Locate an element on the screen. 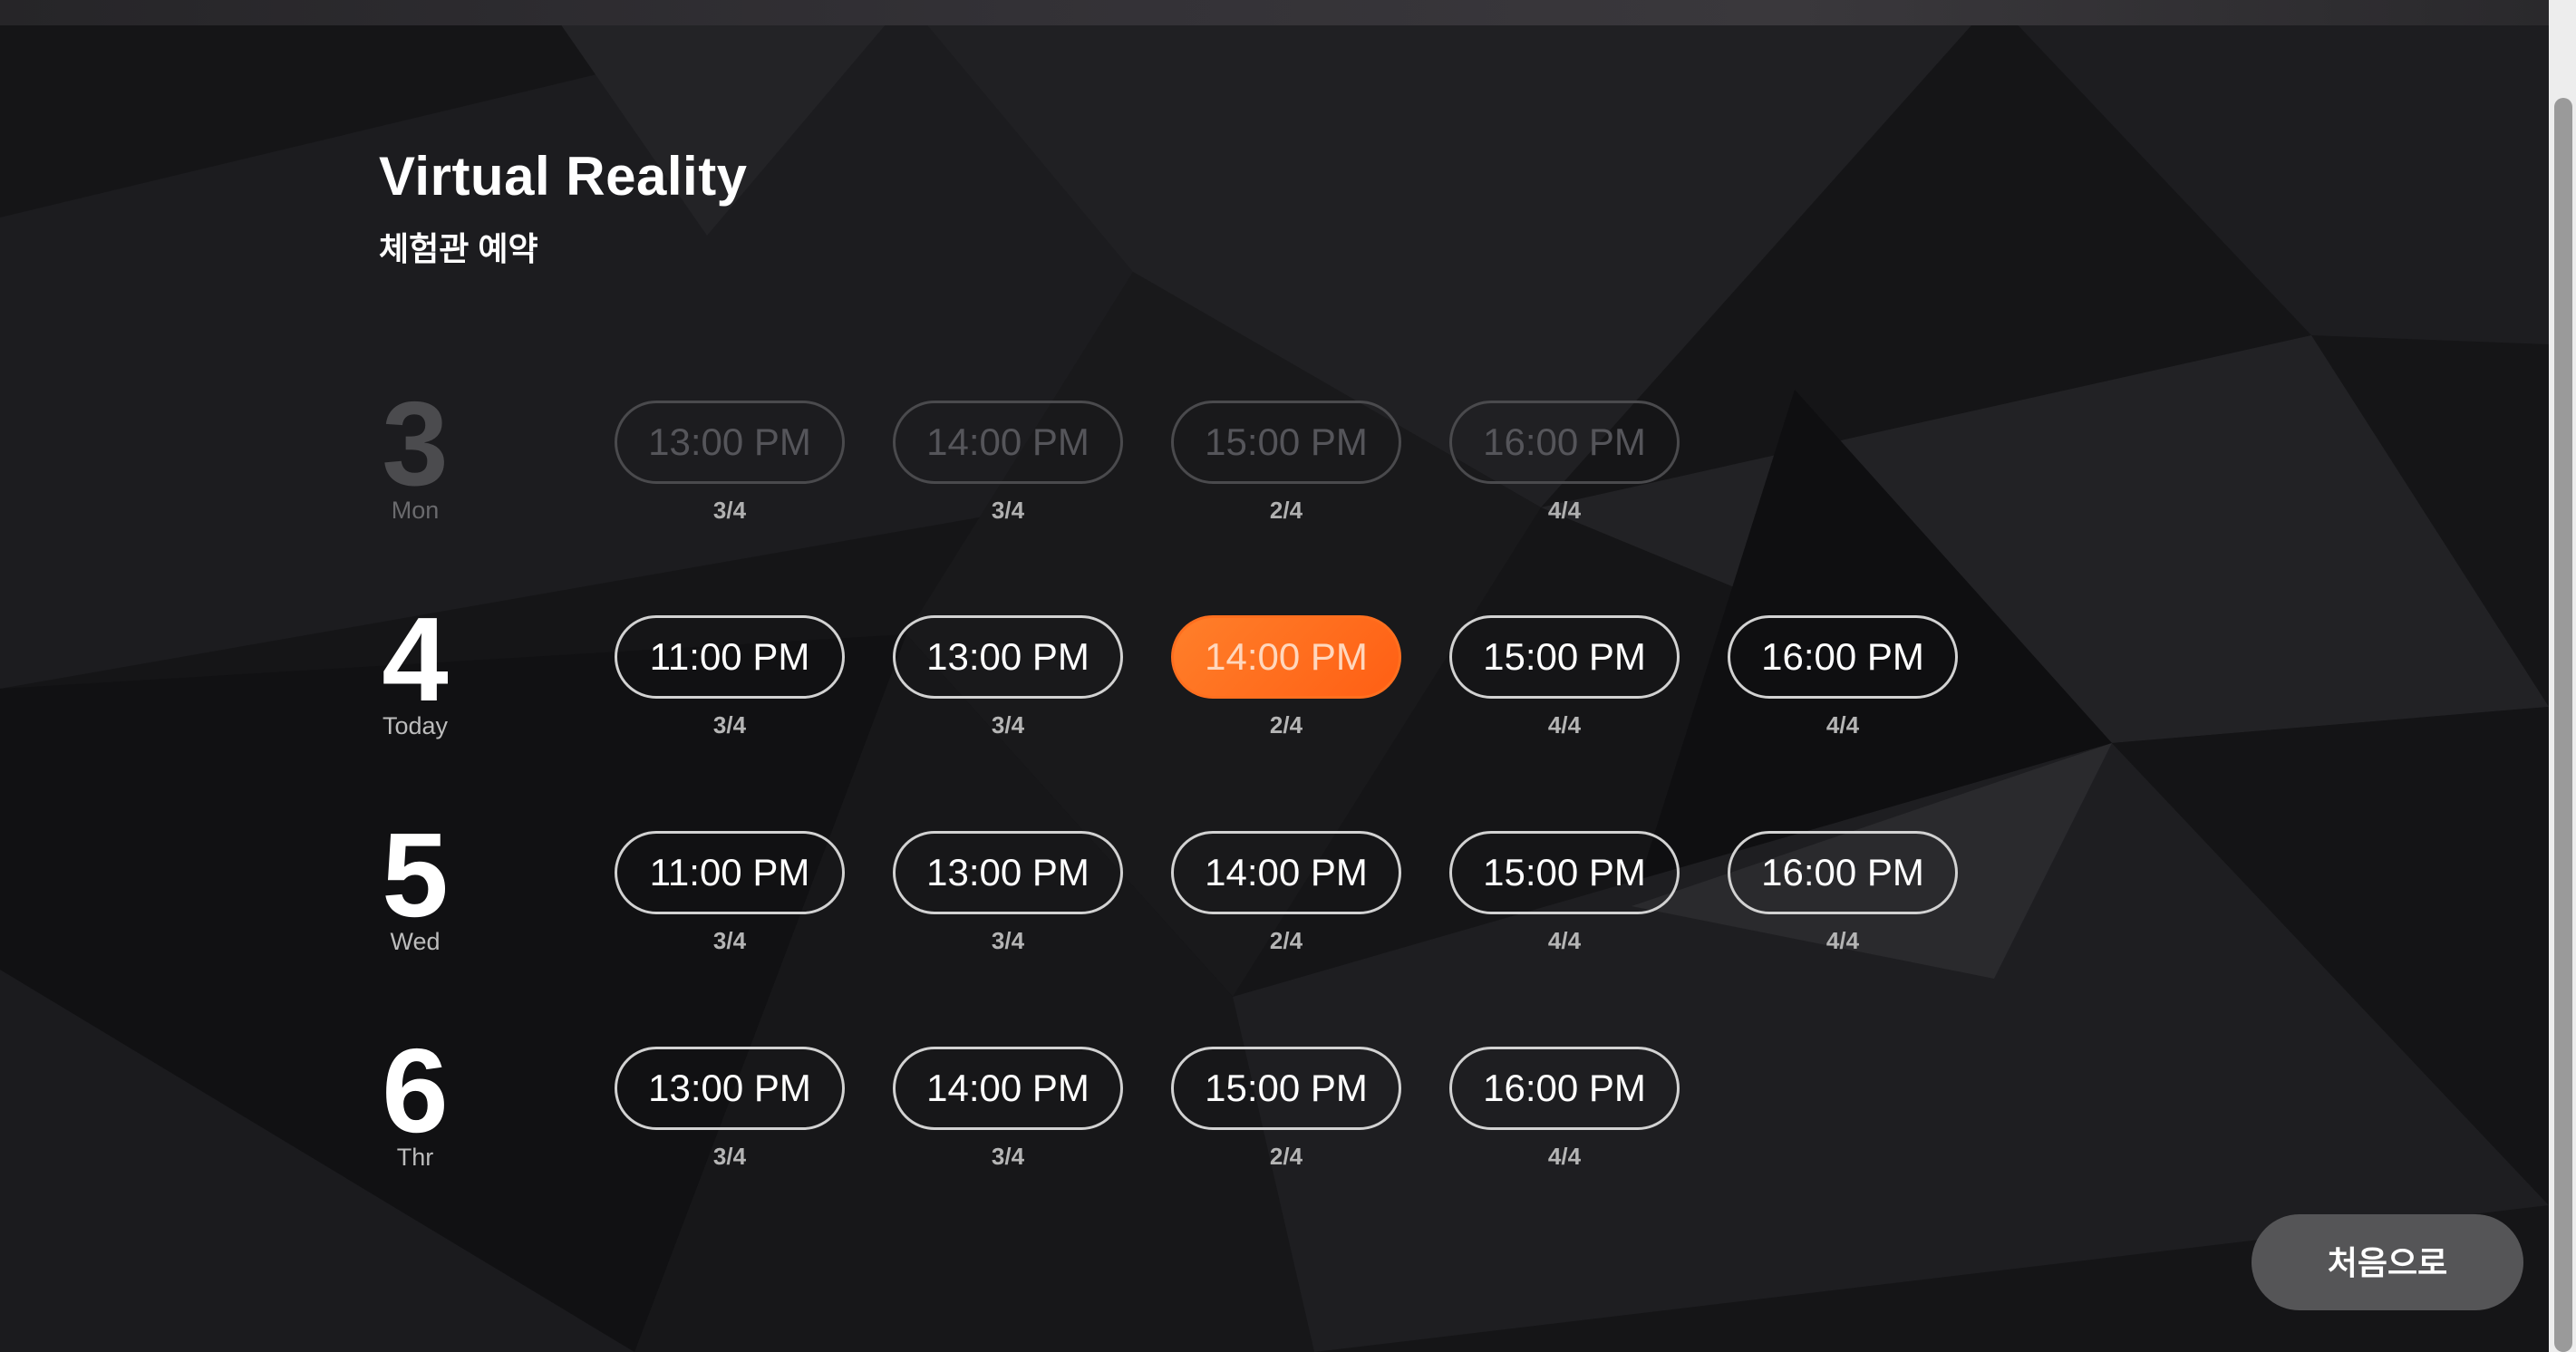 The image size is (2576, 1352). date-number: 4 is located at coordinates (415, 659).